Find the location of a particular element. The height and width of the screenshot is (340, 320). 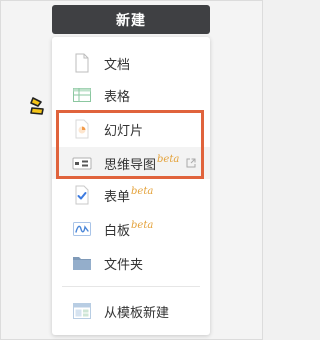

new-button: 新建 is located at coordinates (131, 19).